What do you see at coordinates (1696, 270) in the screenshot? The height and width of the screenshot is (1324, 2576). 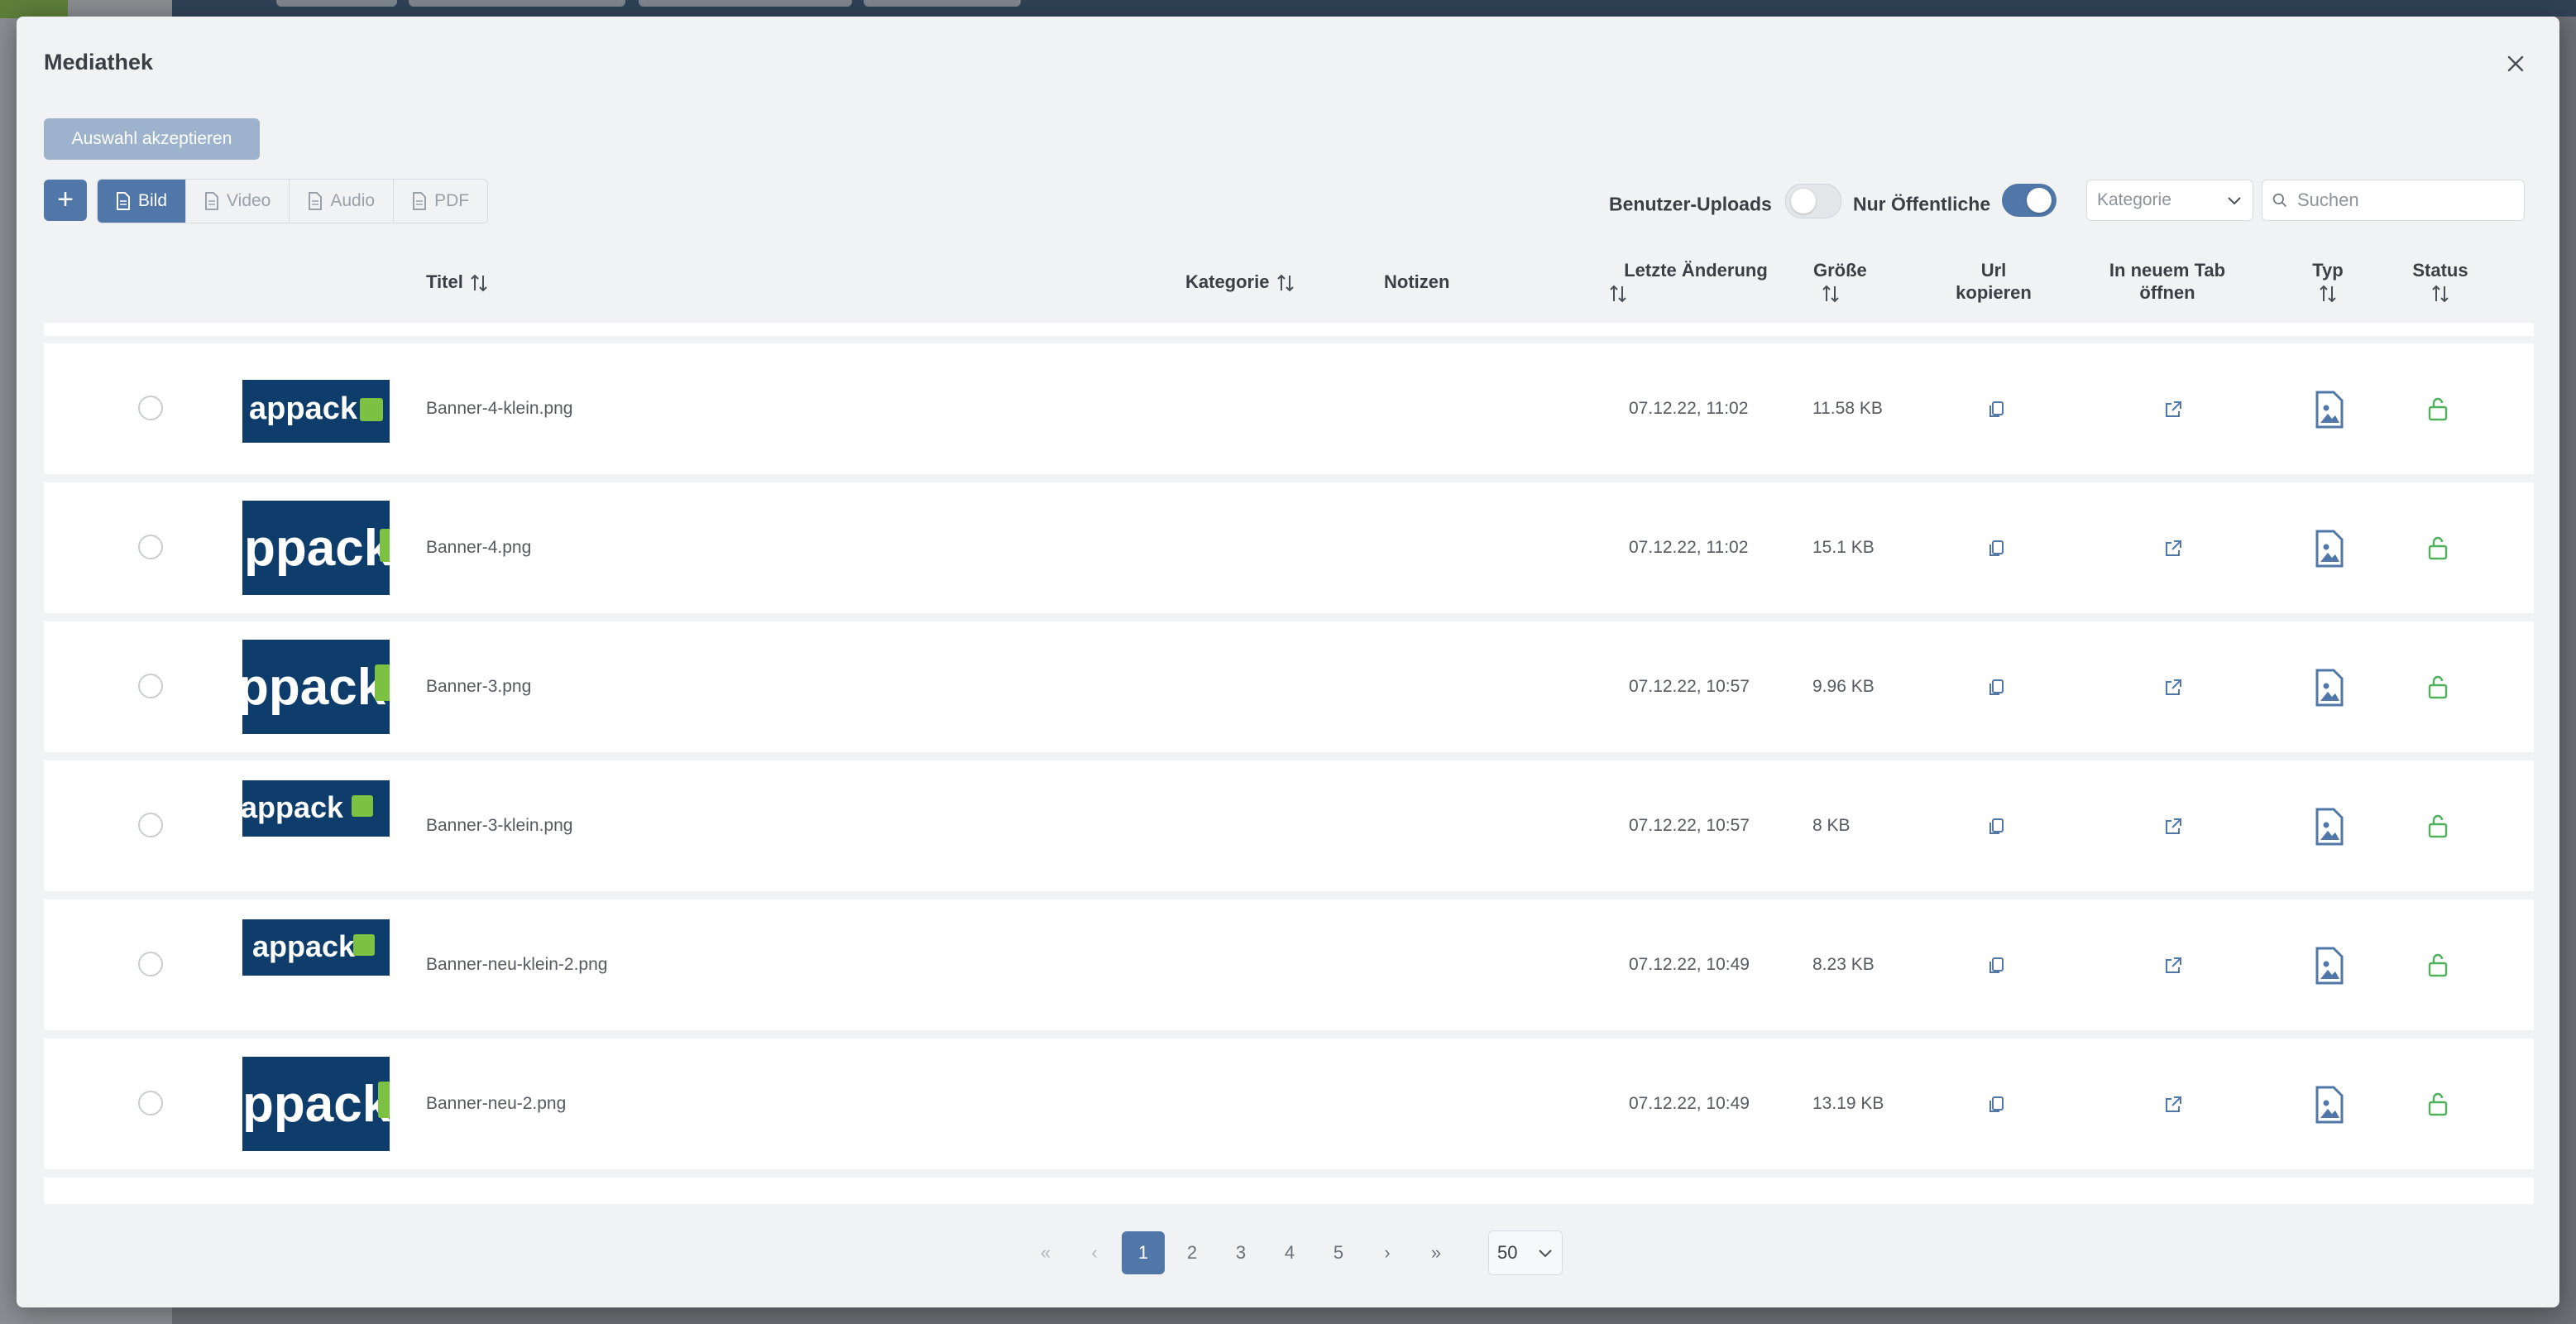 I see `column-last-change-label: Letzte Änderung` at bounding box center [1696, 270].